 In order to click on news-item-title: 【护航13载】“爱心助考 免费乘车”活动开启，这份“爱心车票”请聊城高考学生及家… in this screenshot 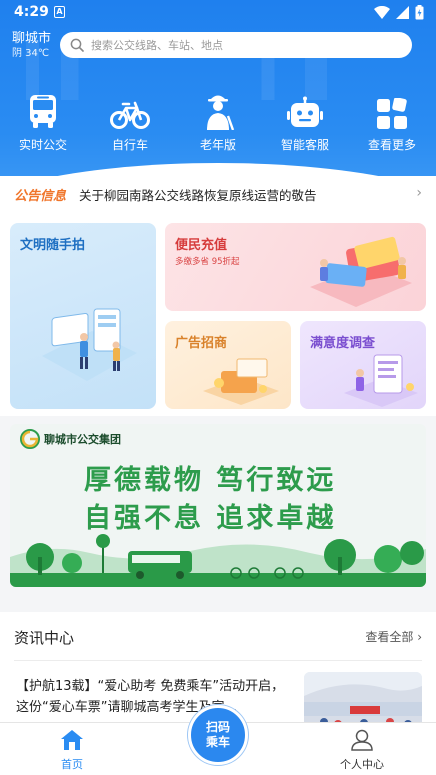, I will do `click(153, 697)`.